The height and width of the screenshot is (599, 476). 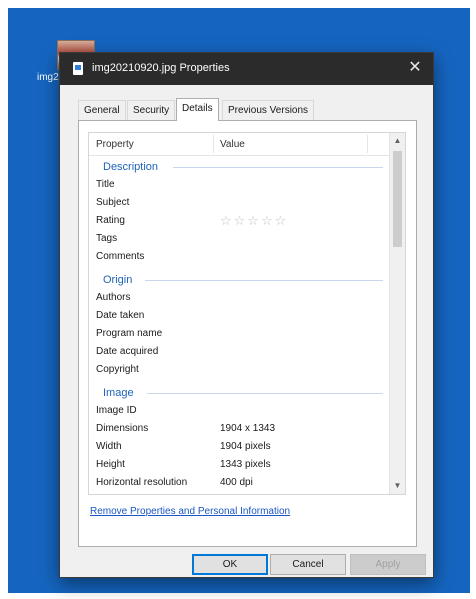 I want to click on tab-previous-versions: Previous Versions, so click(x=268, y=110).